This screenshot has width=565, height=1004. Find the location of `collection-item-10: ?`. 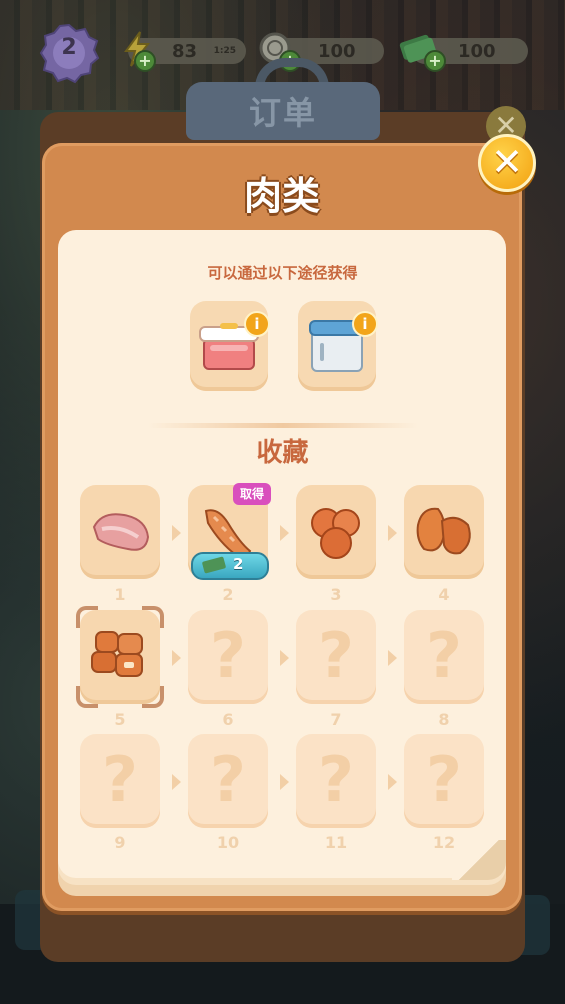

collection-item-10: ? is located at coordinates (228, 781).